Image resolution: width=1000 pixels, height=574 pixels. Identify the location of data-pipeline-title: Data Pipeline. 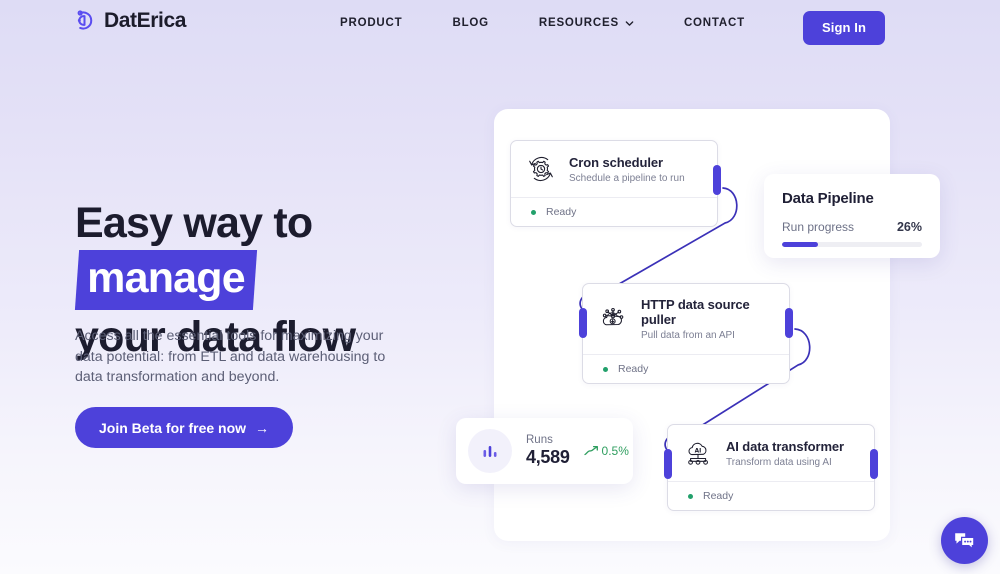
(828, 198).